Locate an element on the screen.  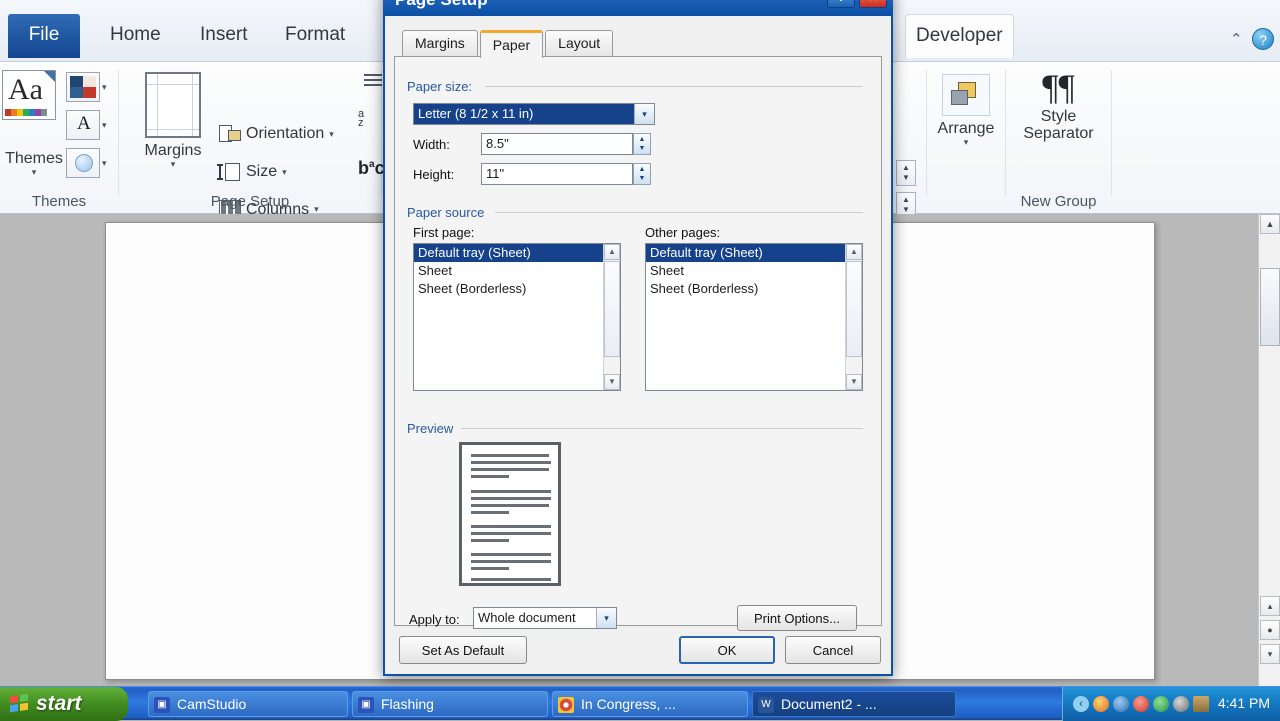
taskbar-item-camstudio: ▣ CamStudio is located at coordinates (248, 704).